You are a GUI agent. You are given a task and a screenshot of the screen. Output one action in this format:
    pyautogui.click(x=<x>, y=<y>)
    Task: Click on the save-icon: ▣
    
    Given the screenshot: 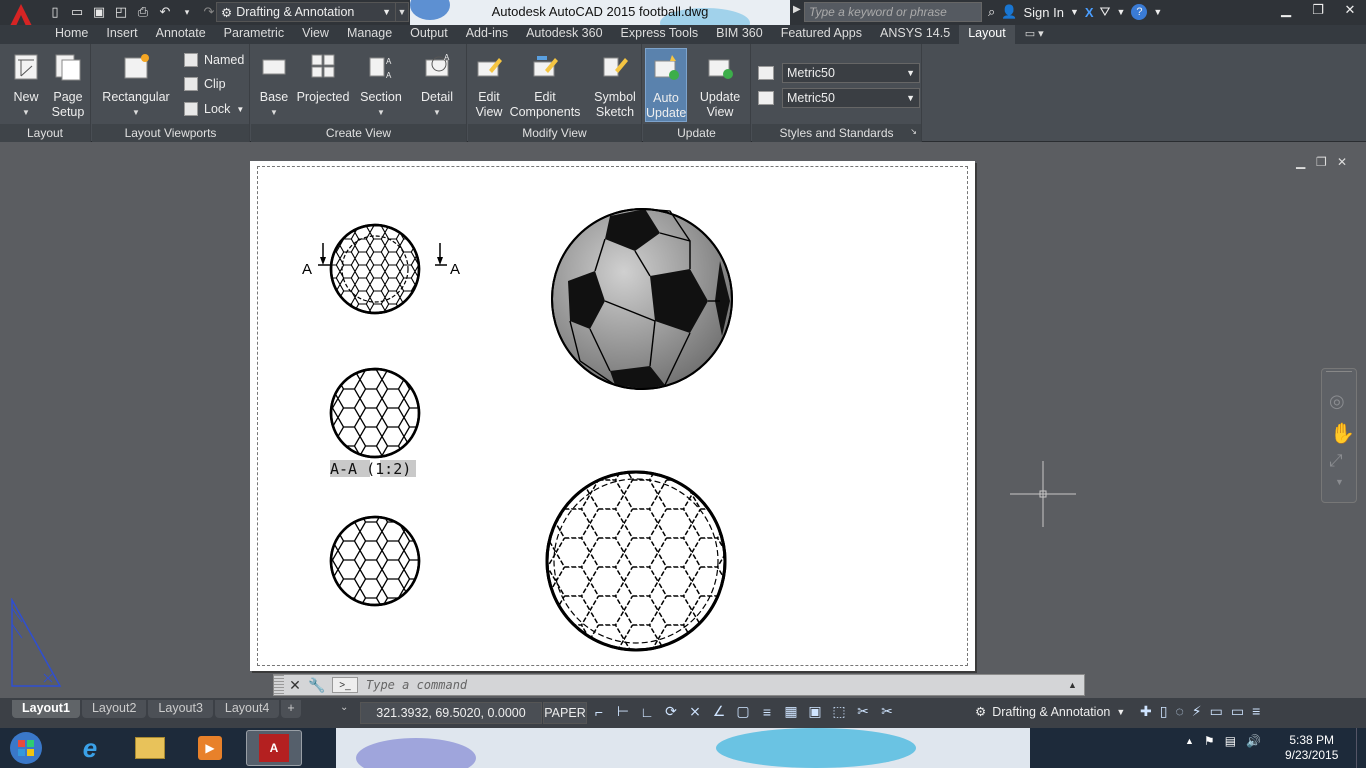 What is the action you would take?
    pyautogui.click(x=99, y=12)
    